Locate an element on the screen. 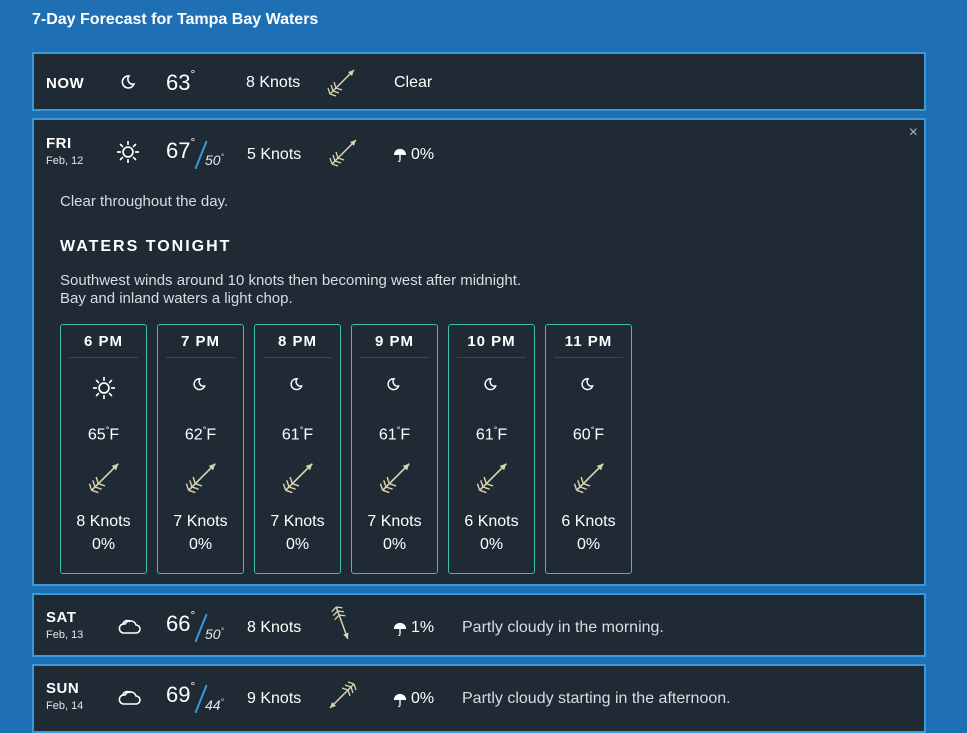 This screenshot has height=733, width=967. hourly-card: 7 PM 62°F 7 Knots 0% is located at coordinates (200, 449).